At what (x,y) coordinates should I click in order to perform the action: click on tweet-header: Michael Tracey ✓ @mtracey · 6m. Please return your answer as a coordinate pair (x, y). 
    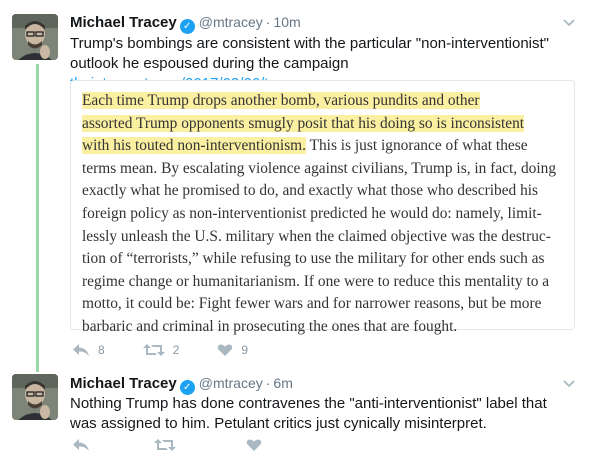
    Looking at the image, I should click on (181, 384).